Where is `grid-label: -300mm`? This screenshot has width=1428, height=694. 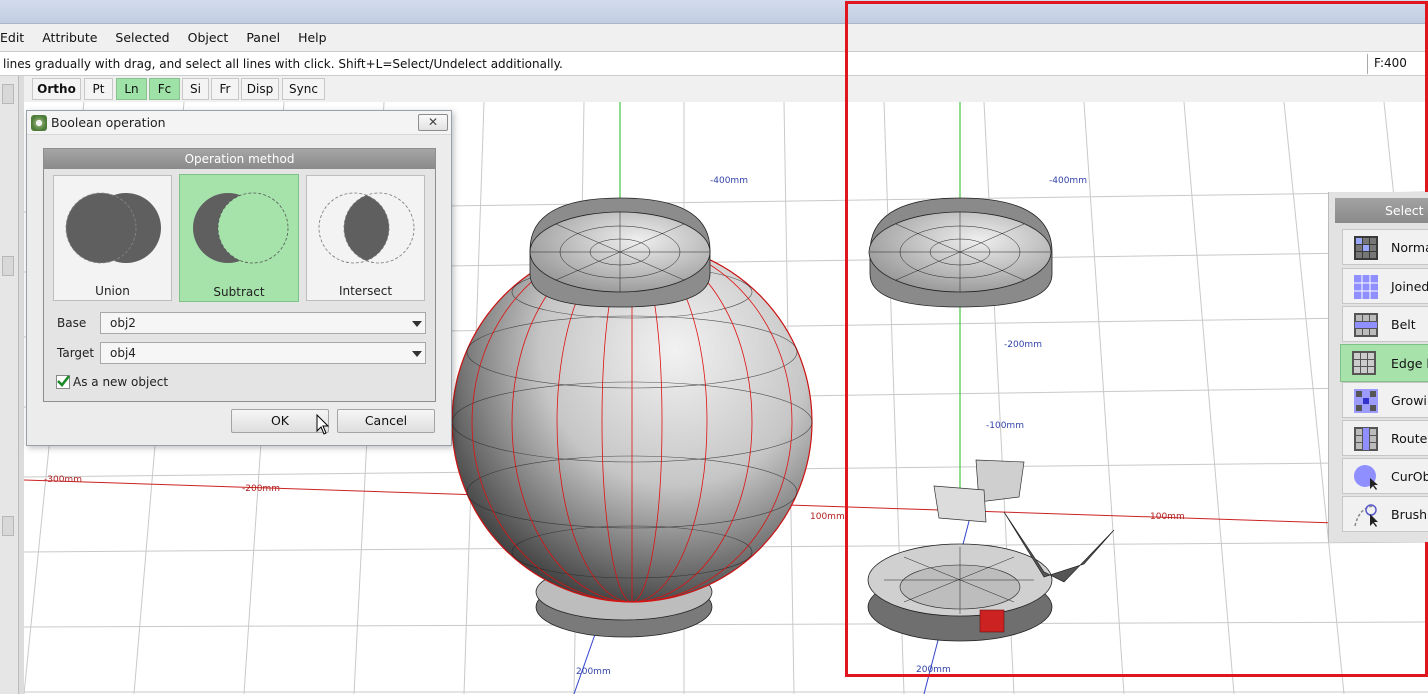
grid-label: -300mm is located at coordinates (63, 480).